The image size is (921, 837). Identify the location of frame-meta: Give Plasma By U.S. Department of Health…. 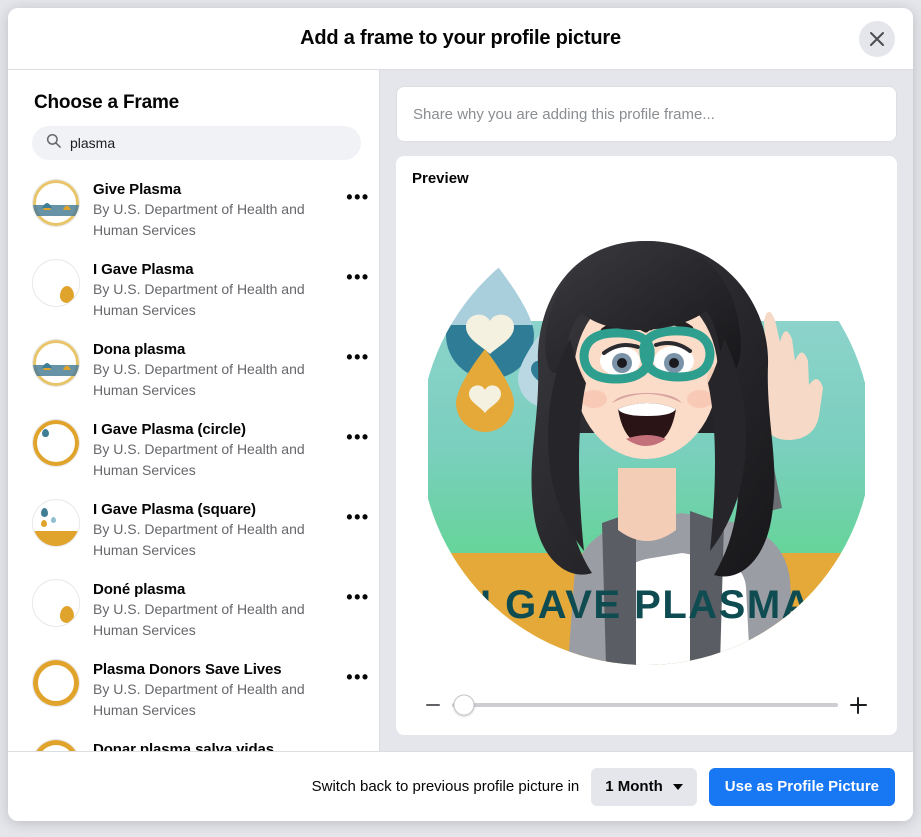
(212, 210).